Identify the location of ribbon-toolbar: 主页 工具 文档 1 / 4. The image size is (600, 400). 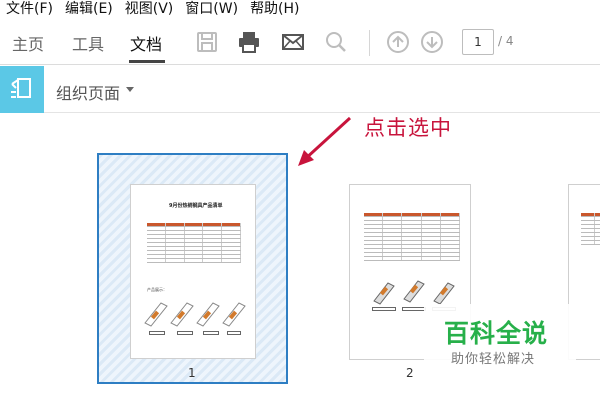
(300, 42).